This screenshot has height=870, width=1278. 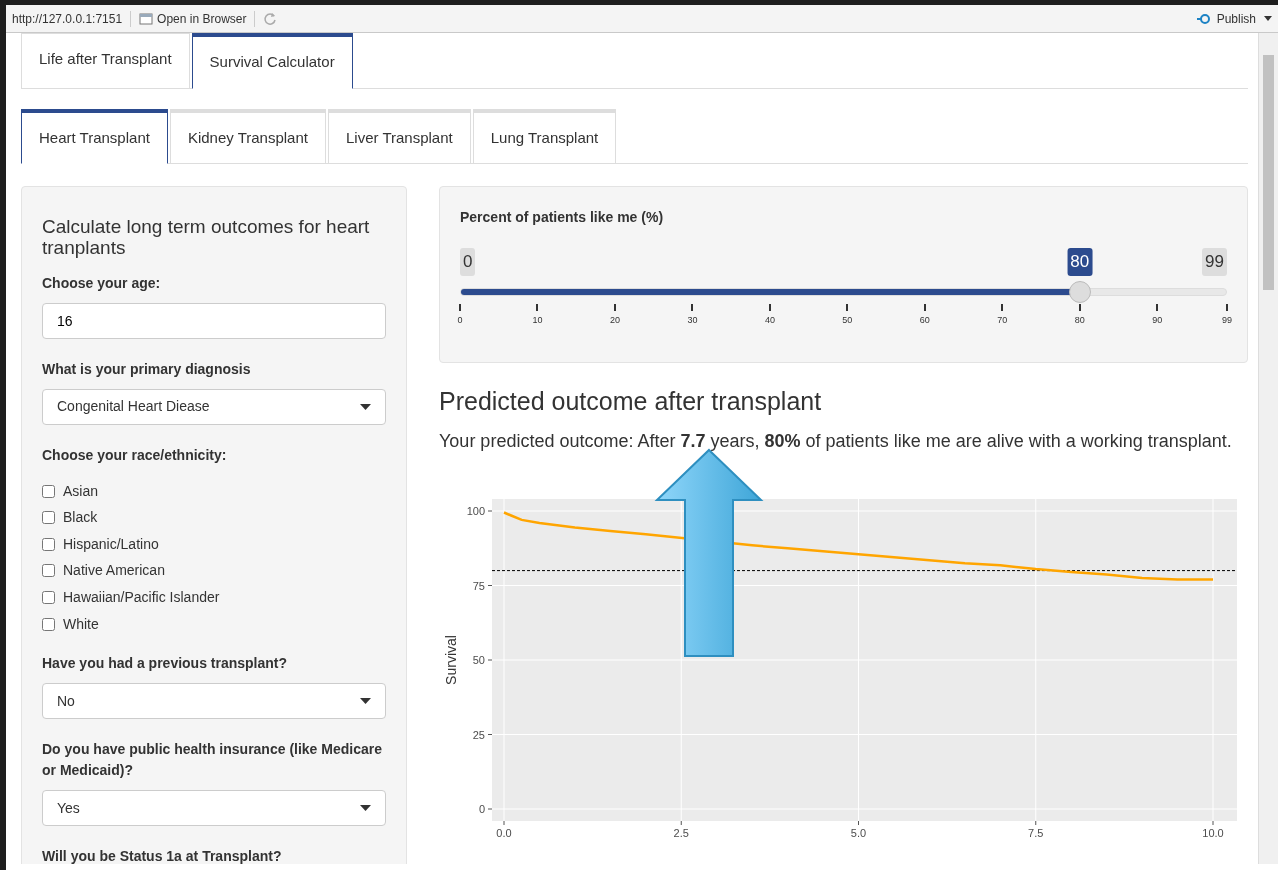 I want to click on checkbox-label: Black, so click(x=80, y=518).